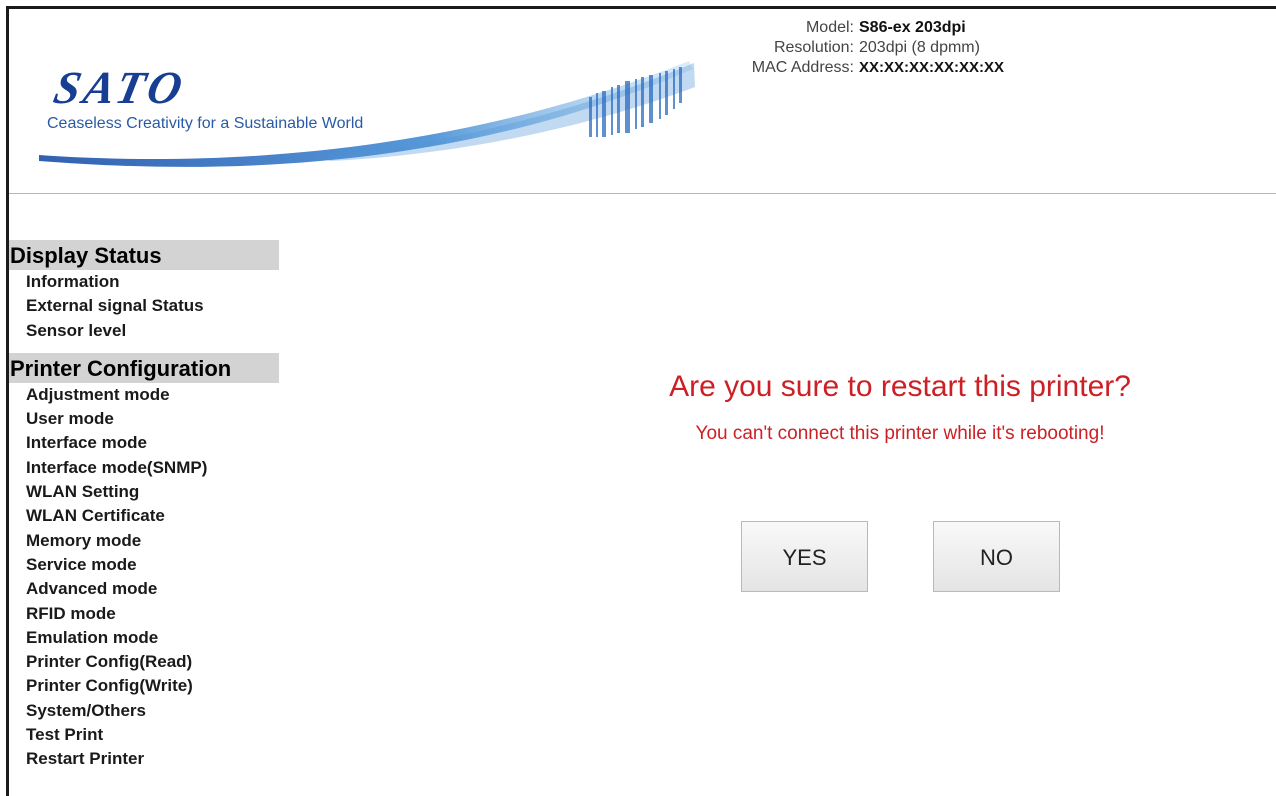  Describe the element at coordinates (144, 565) in the screenshot. I see `nav-item-service-mode: Service mode` at that location.